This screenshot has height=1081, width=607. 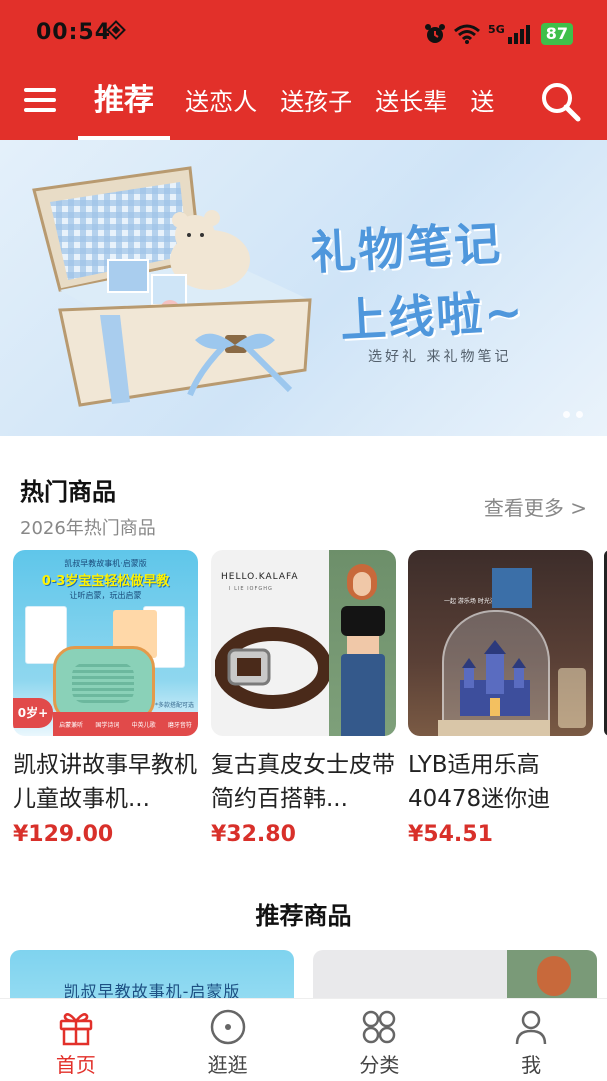 I want to click on belt-illustration, so click(x=273, y=668).